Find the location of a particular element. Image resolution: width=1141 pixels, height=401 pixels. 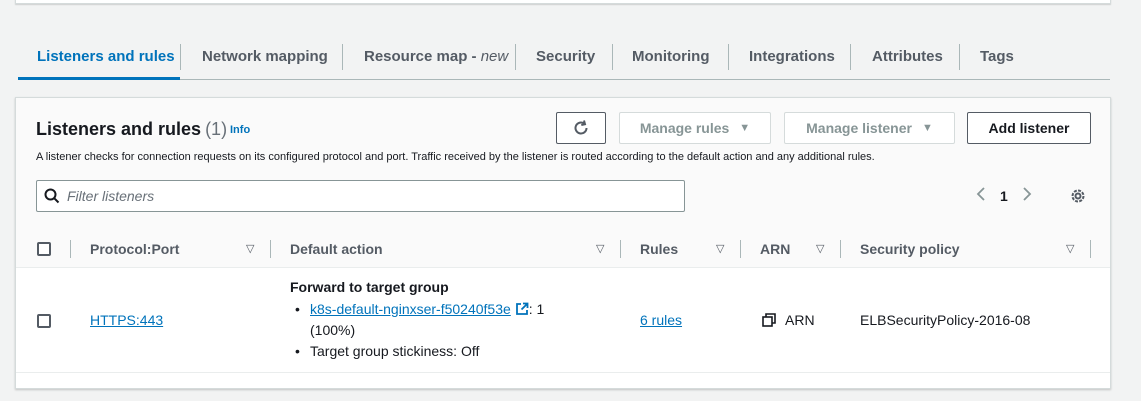

prev-page-icon is located at coordinates (981, 195).